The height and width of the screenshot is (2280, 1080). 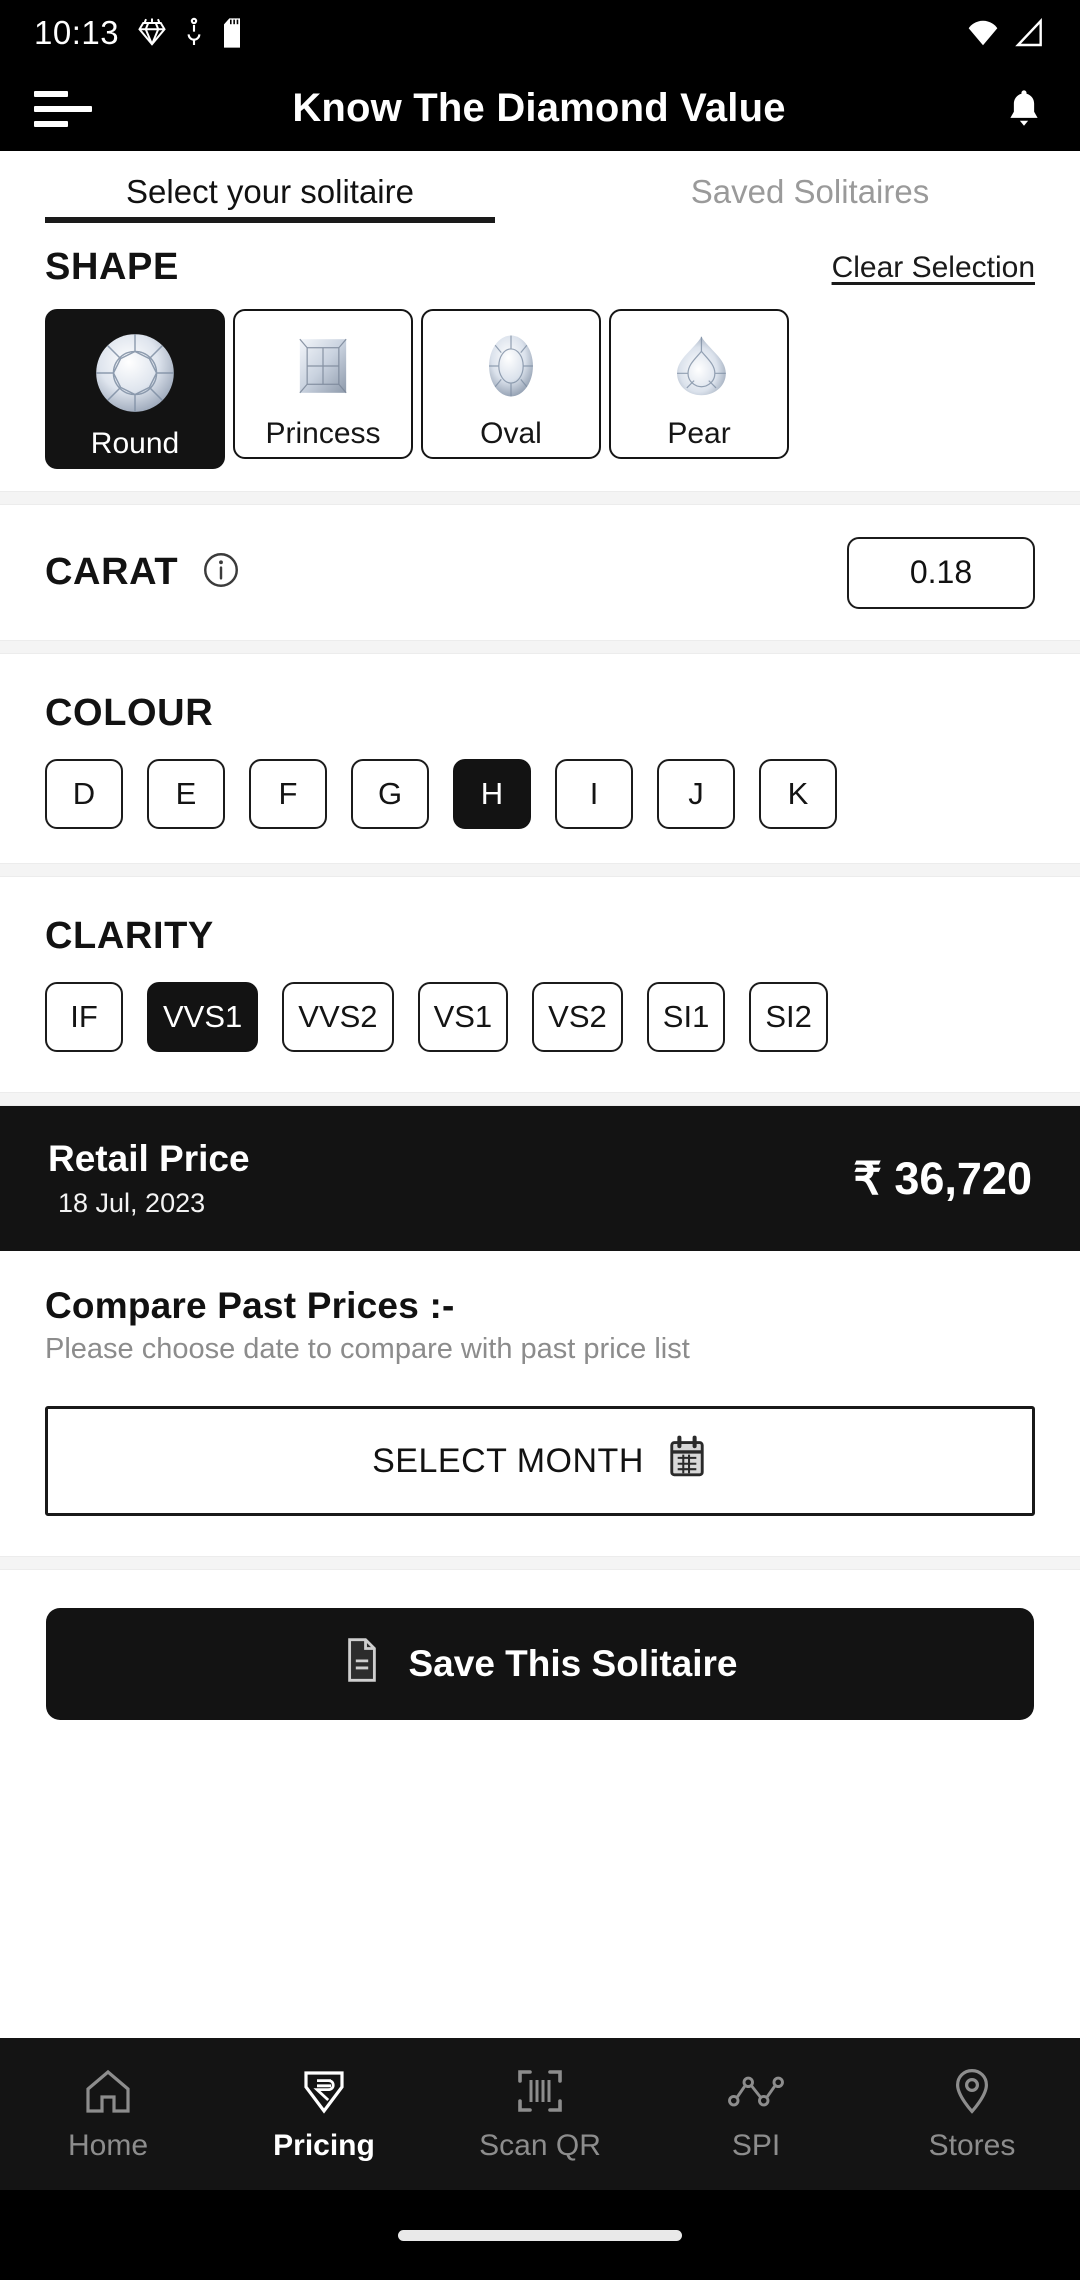 What do you see at coordinates (390, 794) in the screenshot?
I see `colour-option-g: G` at bounding box center [390, 794].